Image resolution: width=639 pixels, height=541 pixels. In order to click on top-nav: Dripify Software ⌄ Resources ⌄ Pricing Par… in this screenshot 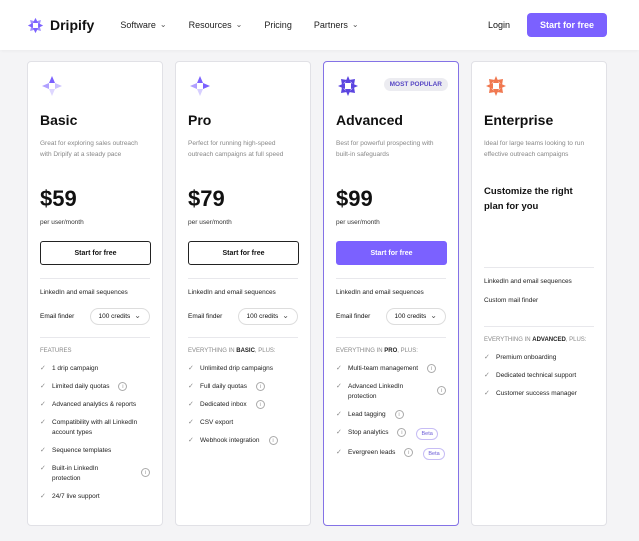, I will do `click(319, 25)`.